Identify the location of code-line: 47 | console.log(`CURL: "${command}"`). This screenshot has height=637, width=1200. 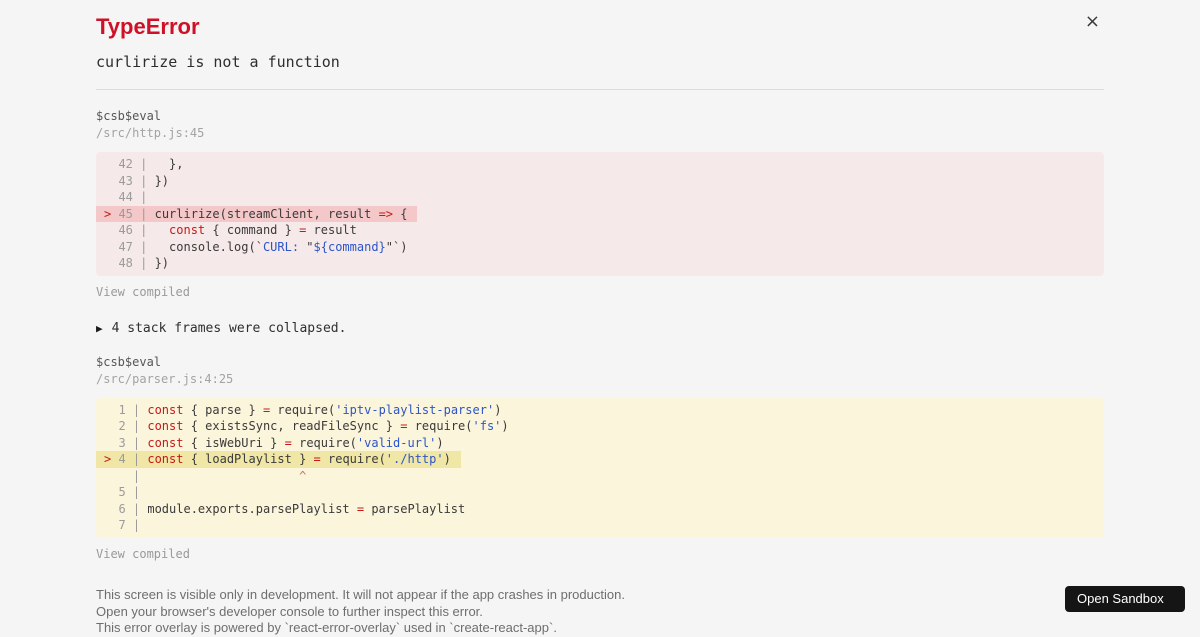
(256, 246).